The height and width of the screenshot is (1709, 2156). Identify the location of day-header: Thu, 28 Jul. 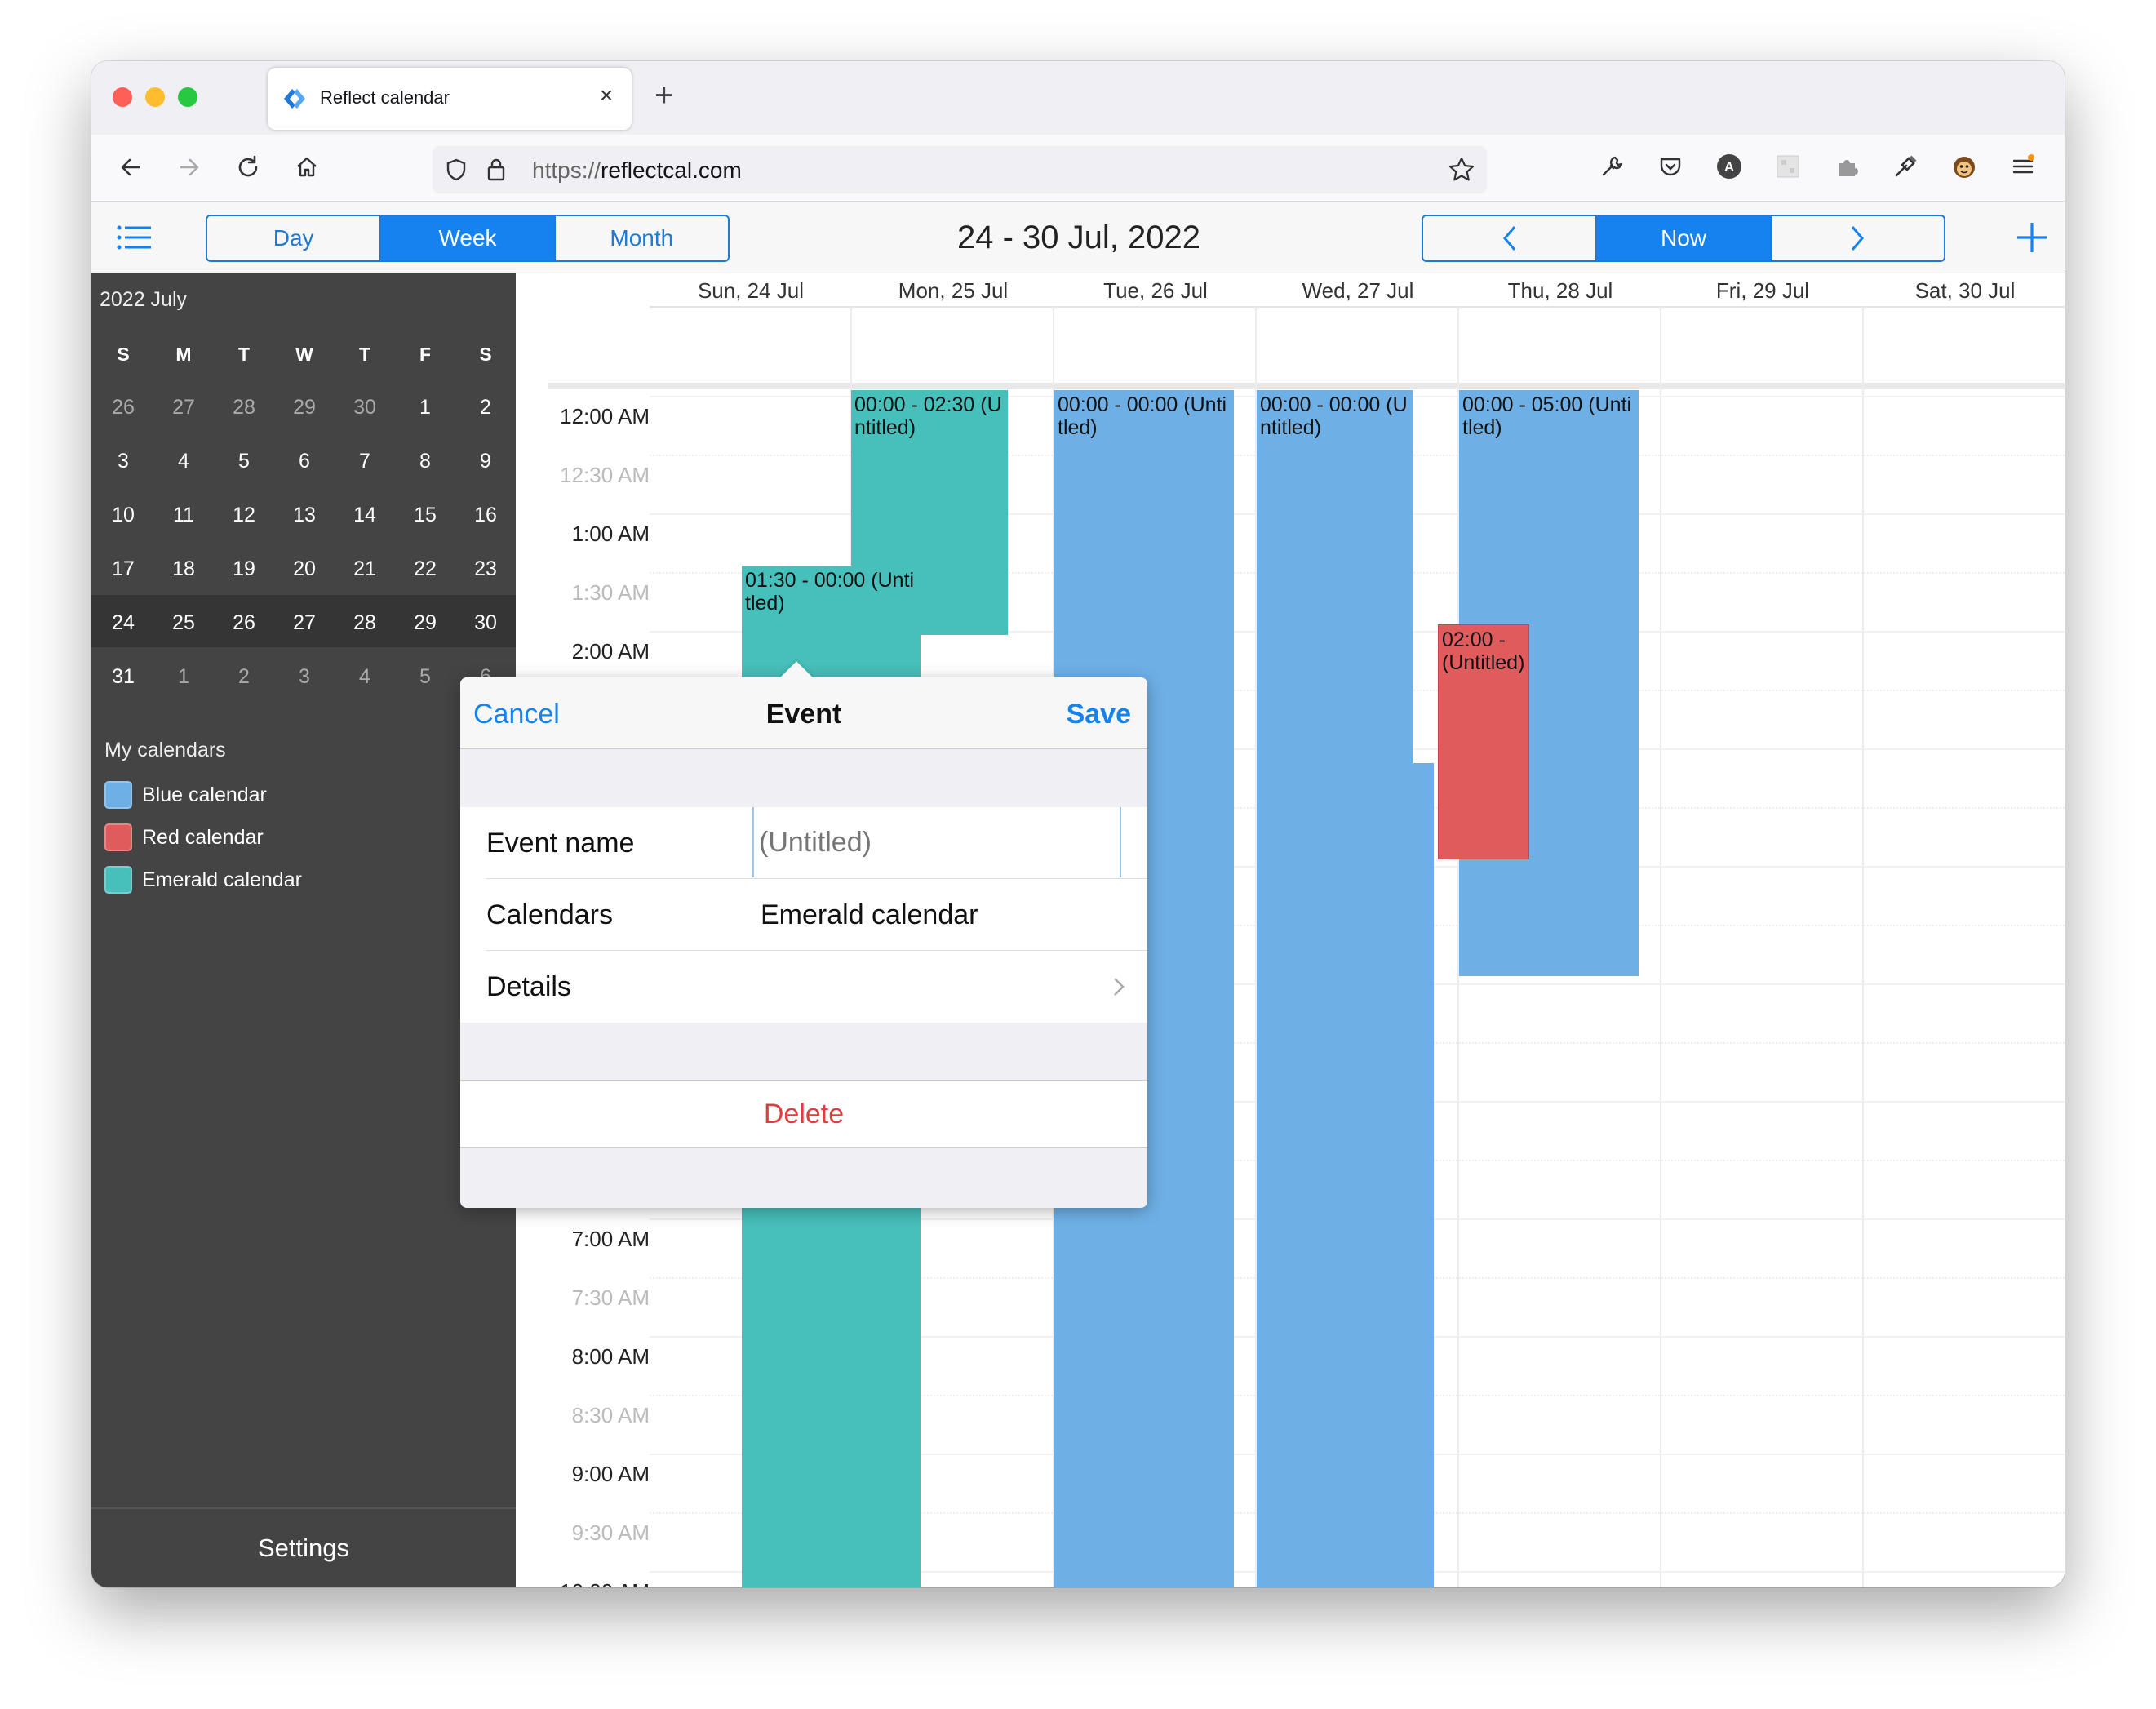
(1560, 291).